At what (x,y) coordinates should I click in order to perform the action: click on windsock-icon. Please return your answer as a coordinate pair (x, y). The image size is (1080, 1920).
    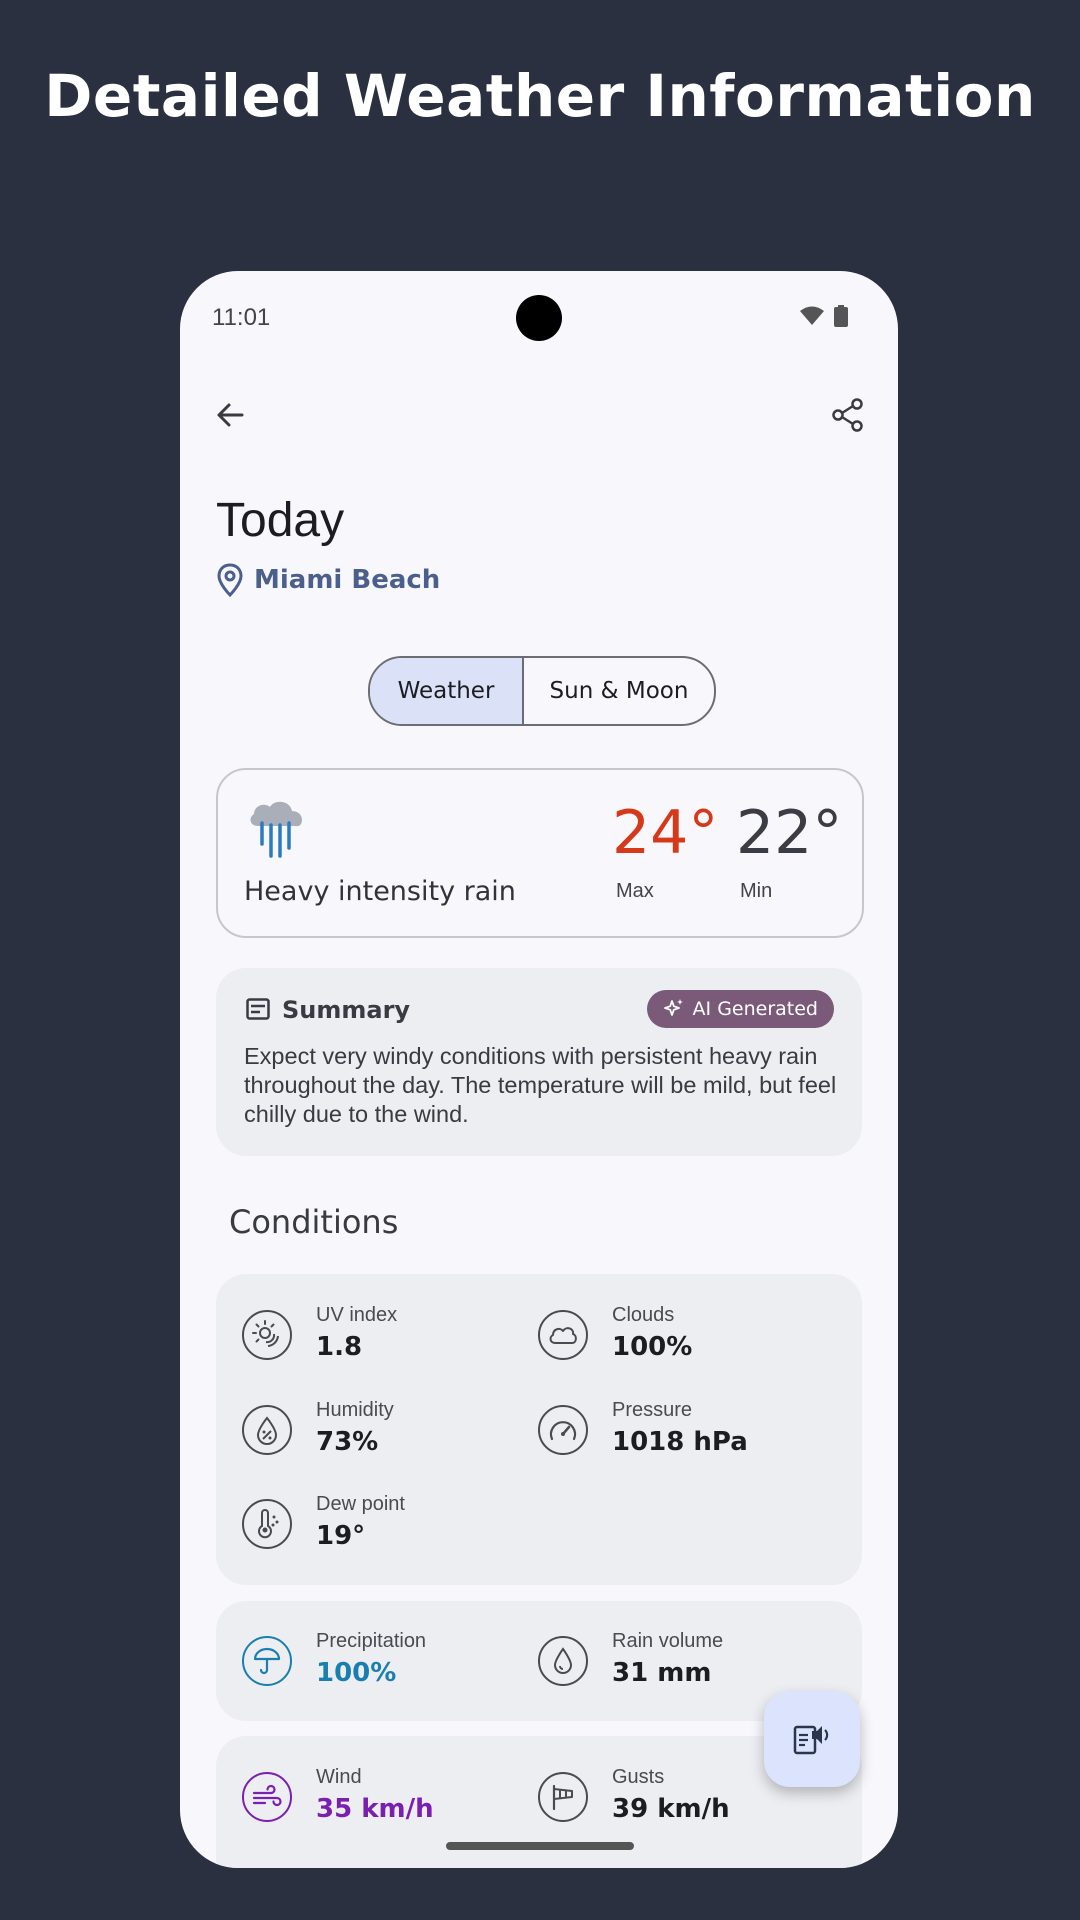
    Looking at the image, I should click on (563, 1797).